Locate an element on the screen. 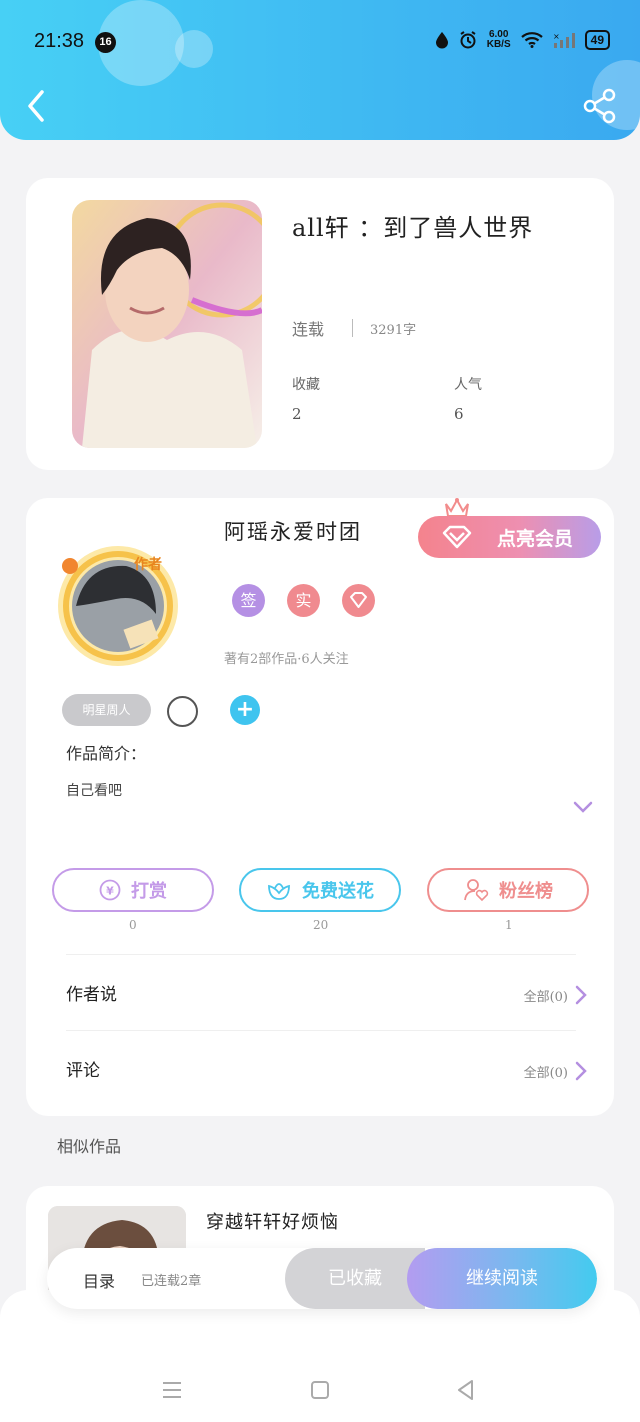  status-time: 21:38 is located at coordinates (59, 41).